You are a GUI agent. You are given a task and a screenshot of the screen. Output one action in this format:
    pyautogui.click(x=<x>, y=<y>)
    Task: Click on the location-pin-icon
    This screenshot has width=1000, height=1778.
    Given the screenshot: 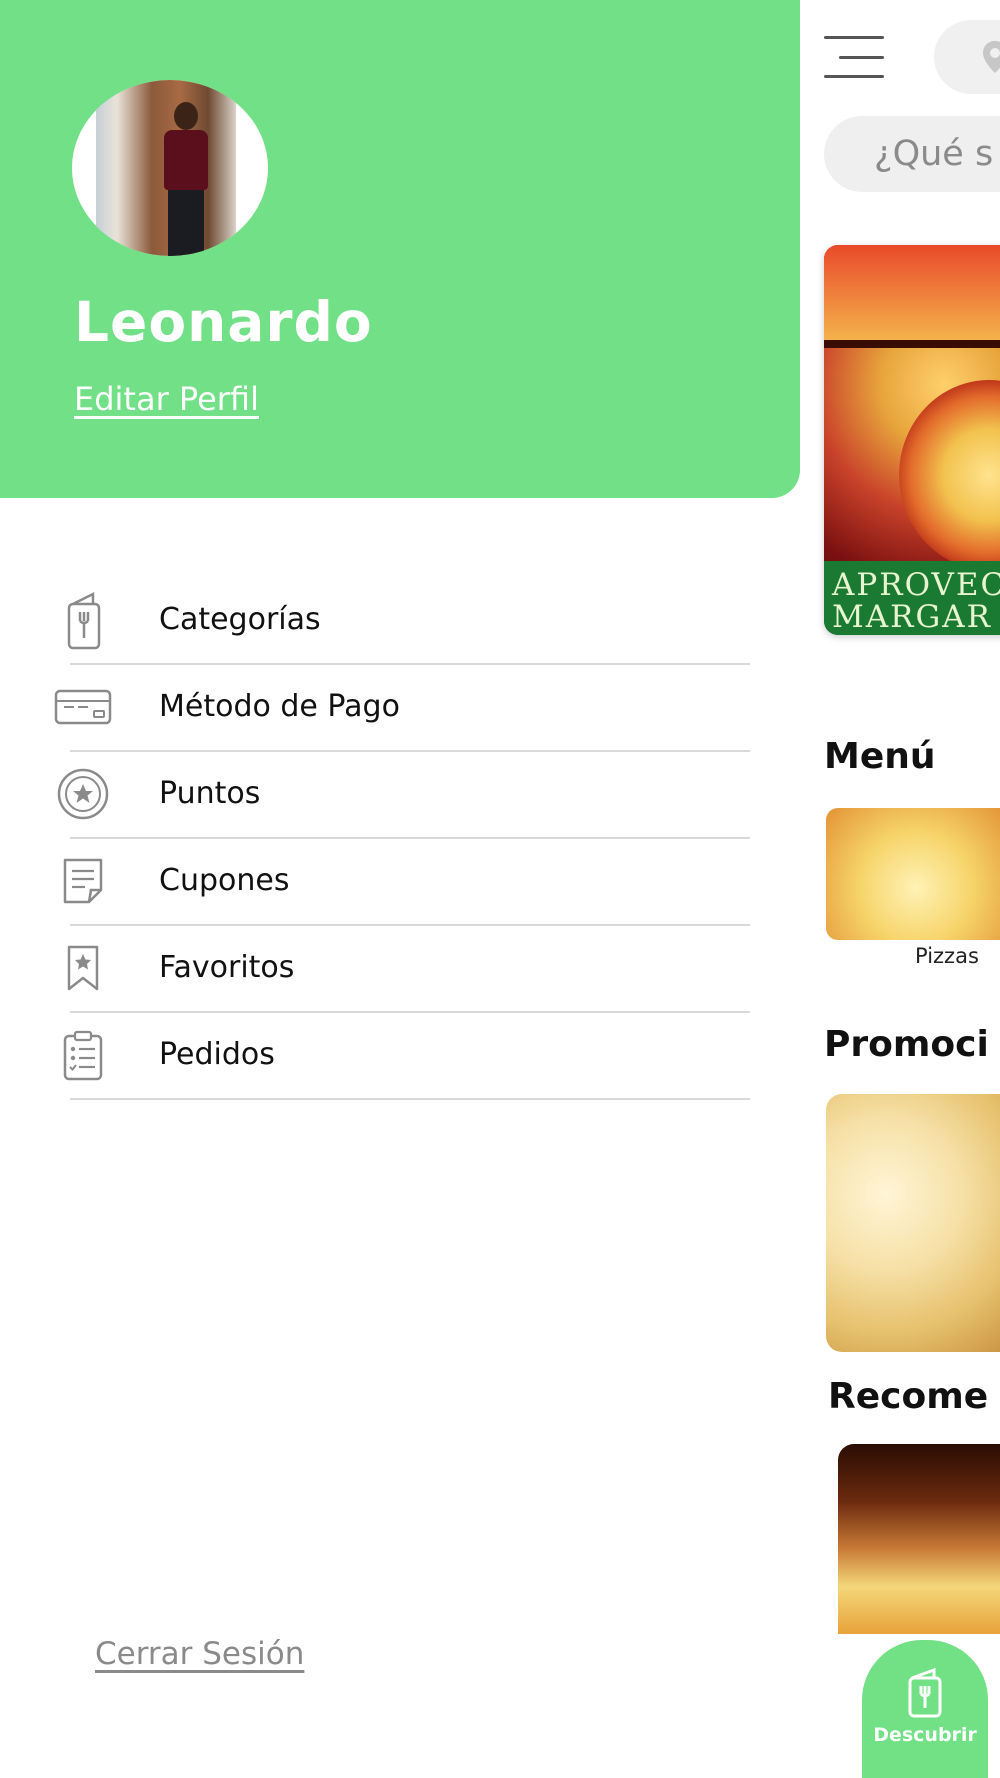 What is the action you would take?
    pyautogui.click(x=991, y=57)
    